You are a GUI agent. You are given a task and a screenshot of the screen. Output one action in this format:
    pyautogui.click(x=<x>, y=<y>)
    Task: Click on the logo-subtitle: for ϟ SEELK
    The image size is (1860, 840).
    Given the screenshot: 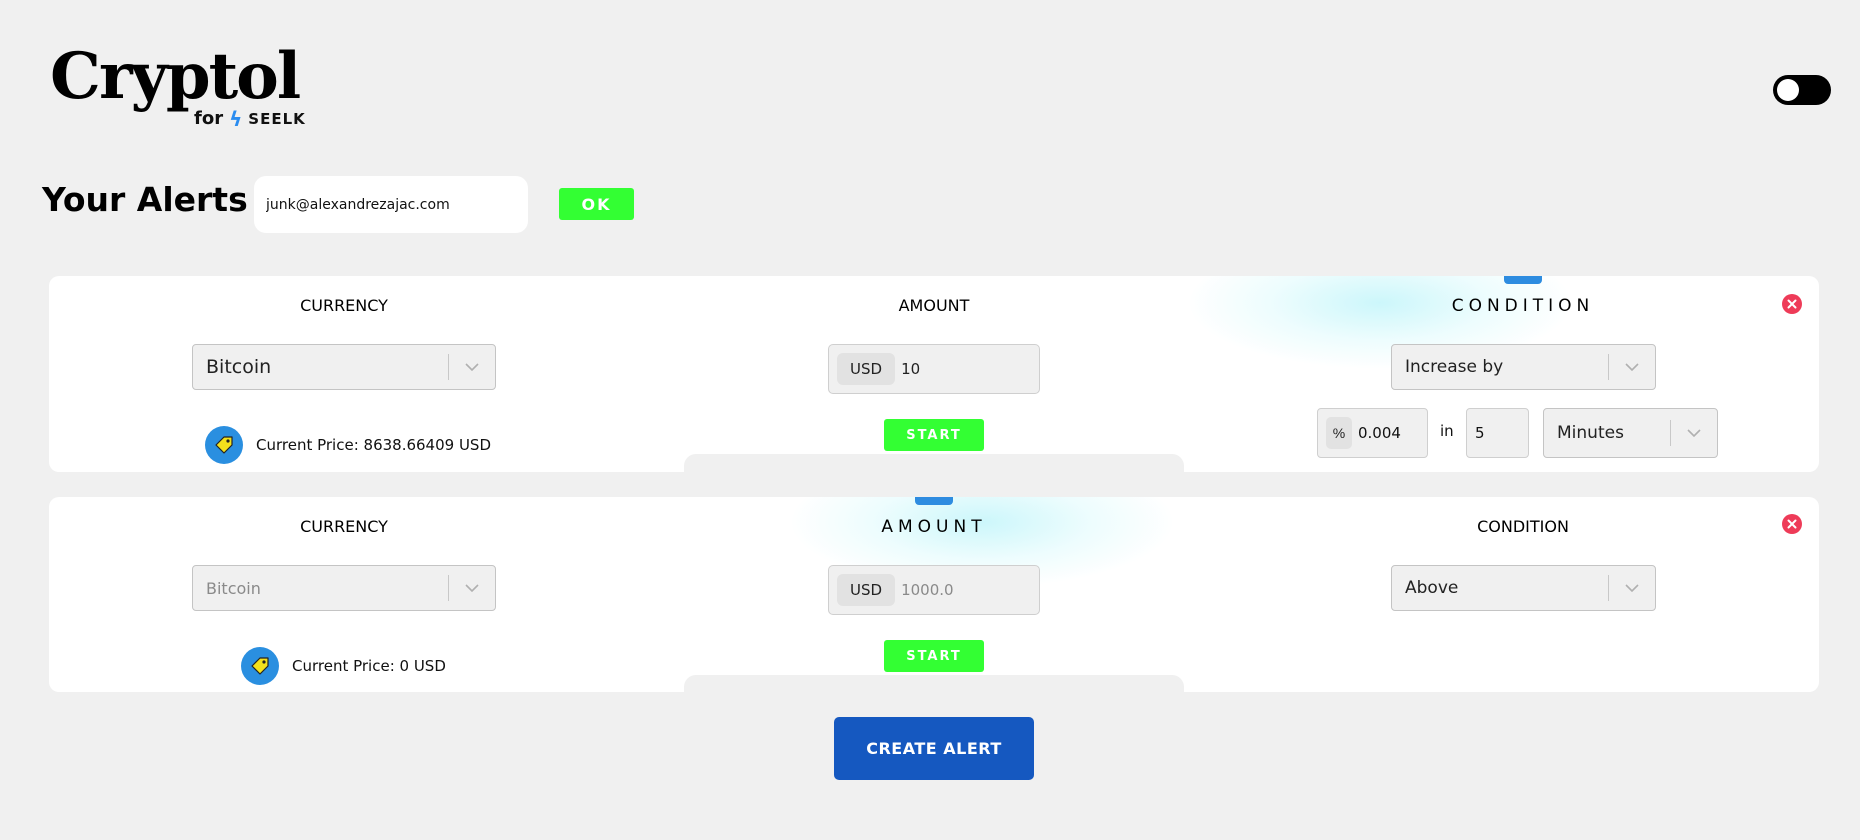 What is the action you would take?
    pyautogui.click(x=250, y=118)
    